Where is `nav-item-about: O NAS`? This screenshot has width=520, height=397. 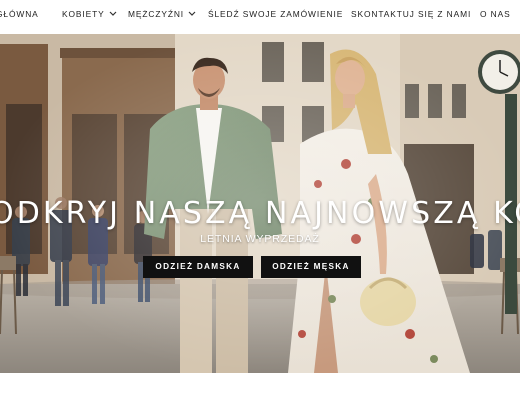
nav-item-about: O NAS is located at coordinates (495, 14).